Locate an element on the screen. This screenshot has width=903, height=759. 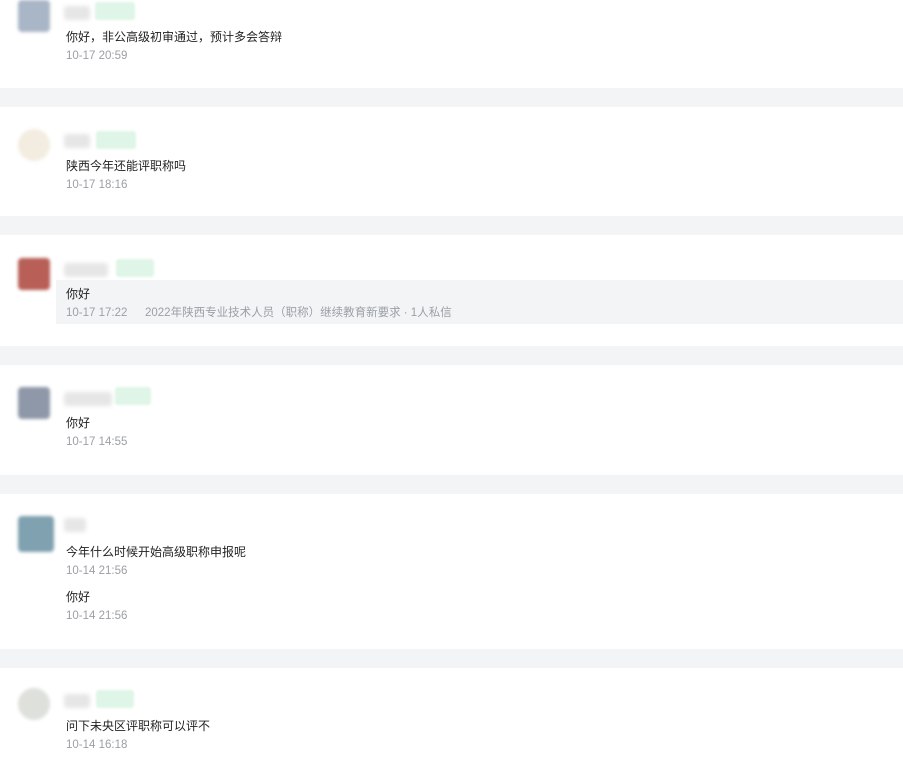
message-card: 你好，非公高级初审通过，预计多会答辩 10-17 20:59 is located at coordinates (451, 44).